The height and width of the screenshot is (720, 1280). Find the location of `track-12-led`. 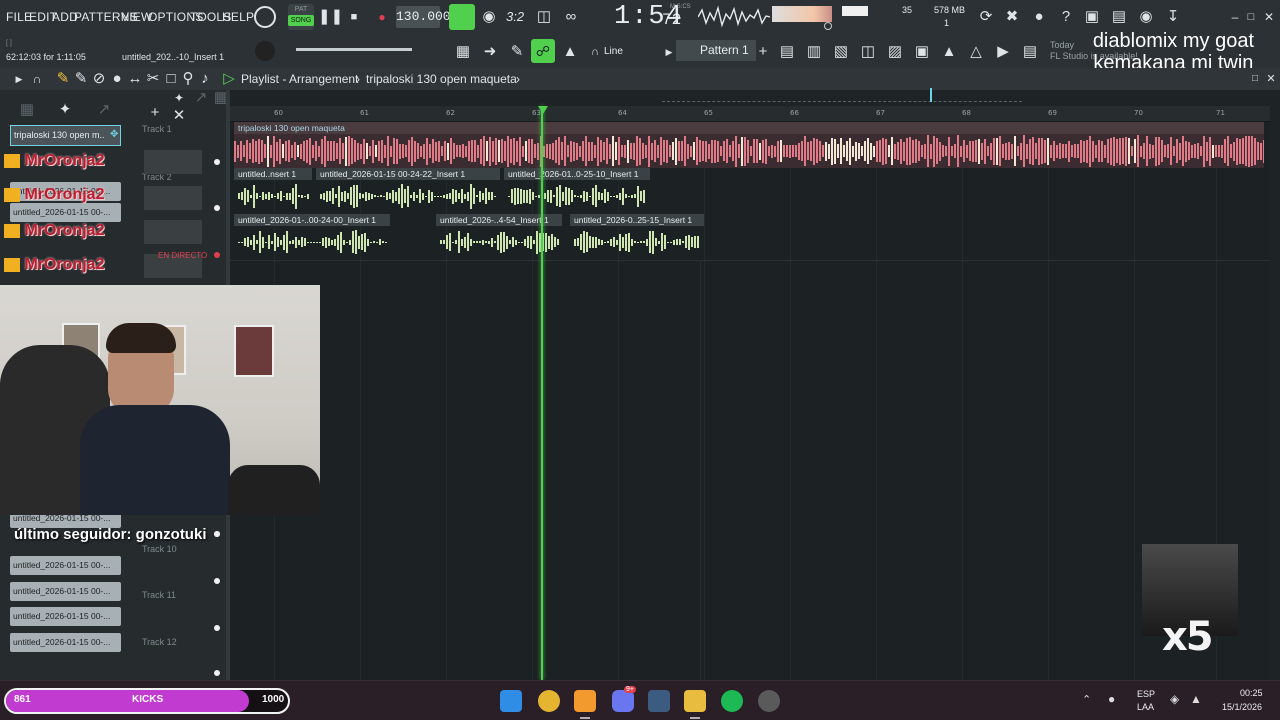

track-12-led is located at coordinates (217, 628).